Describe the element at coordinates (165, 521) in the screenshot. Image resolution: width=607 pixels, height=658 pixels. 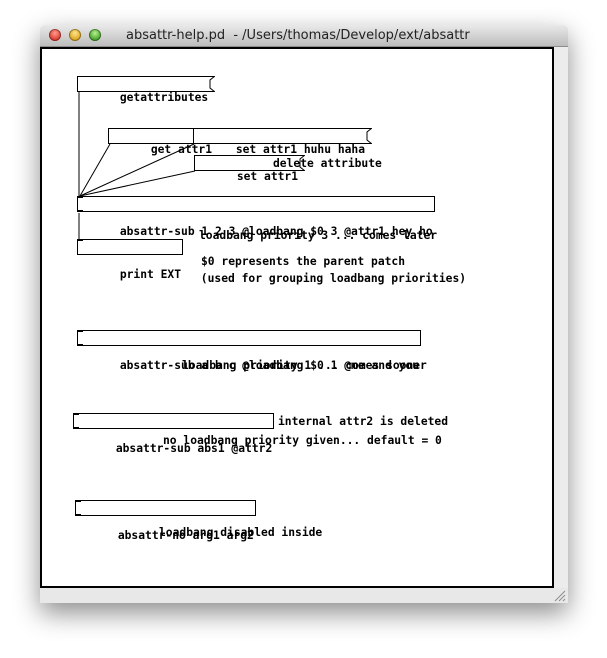
I see `object-absattr-no: absattr-no arg1 arg2` at that location.